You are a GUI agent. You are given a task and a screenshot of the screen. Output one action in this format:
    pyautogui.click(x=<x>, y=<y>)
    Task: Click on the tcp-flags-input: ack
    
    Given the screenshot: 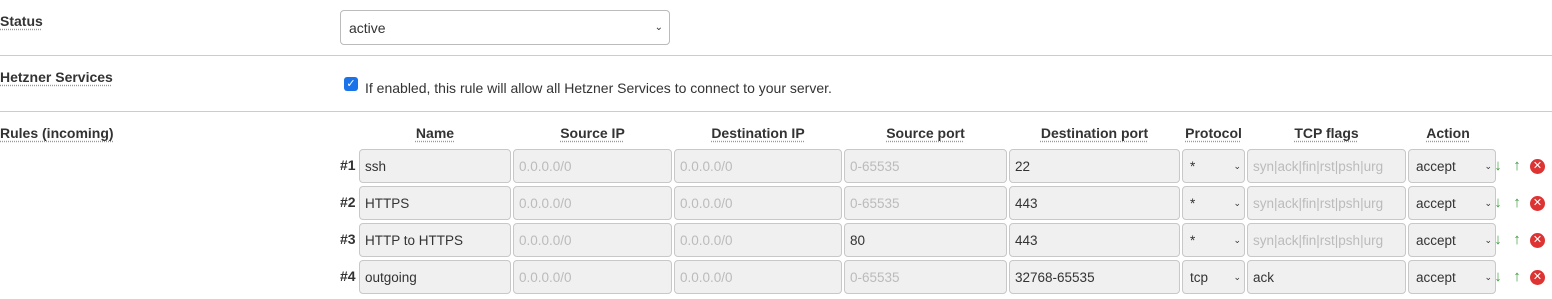 What is the action you would take?
    pyautogui.click(x=1326, y=277)
    